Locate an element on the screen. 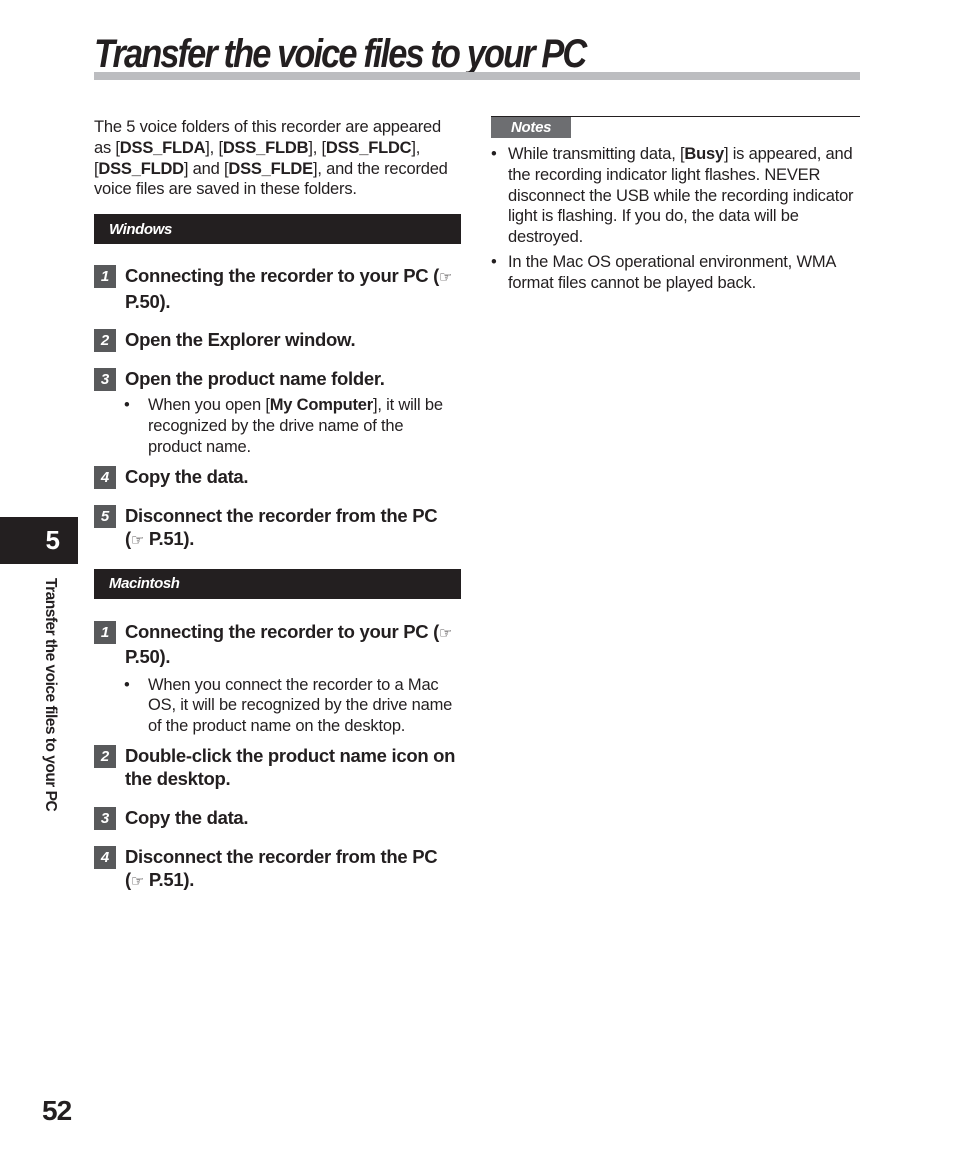  folder-name: DSS_FLDE is located at coordinates (270, 168).